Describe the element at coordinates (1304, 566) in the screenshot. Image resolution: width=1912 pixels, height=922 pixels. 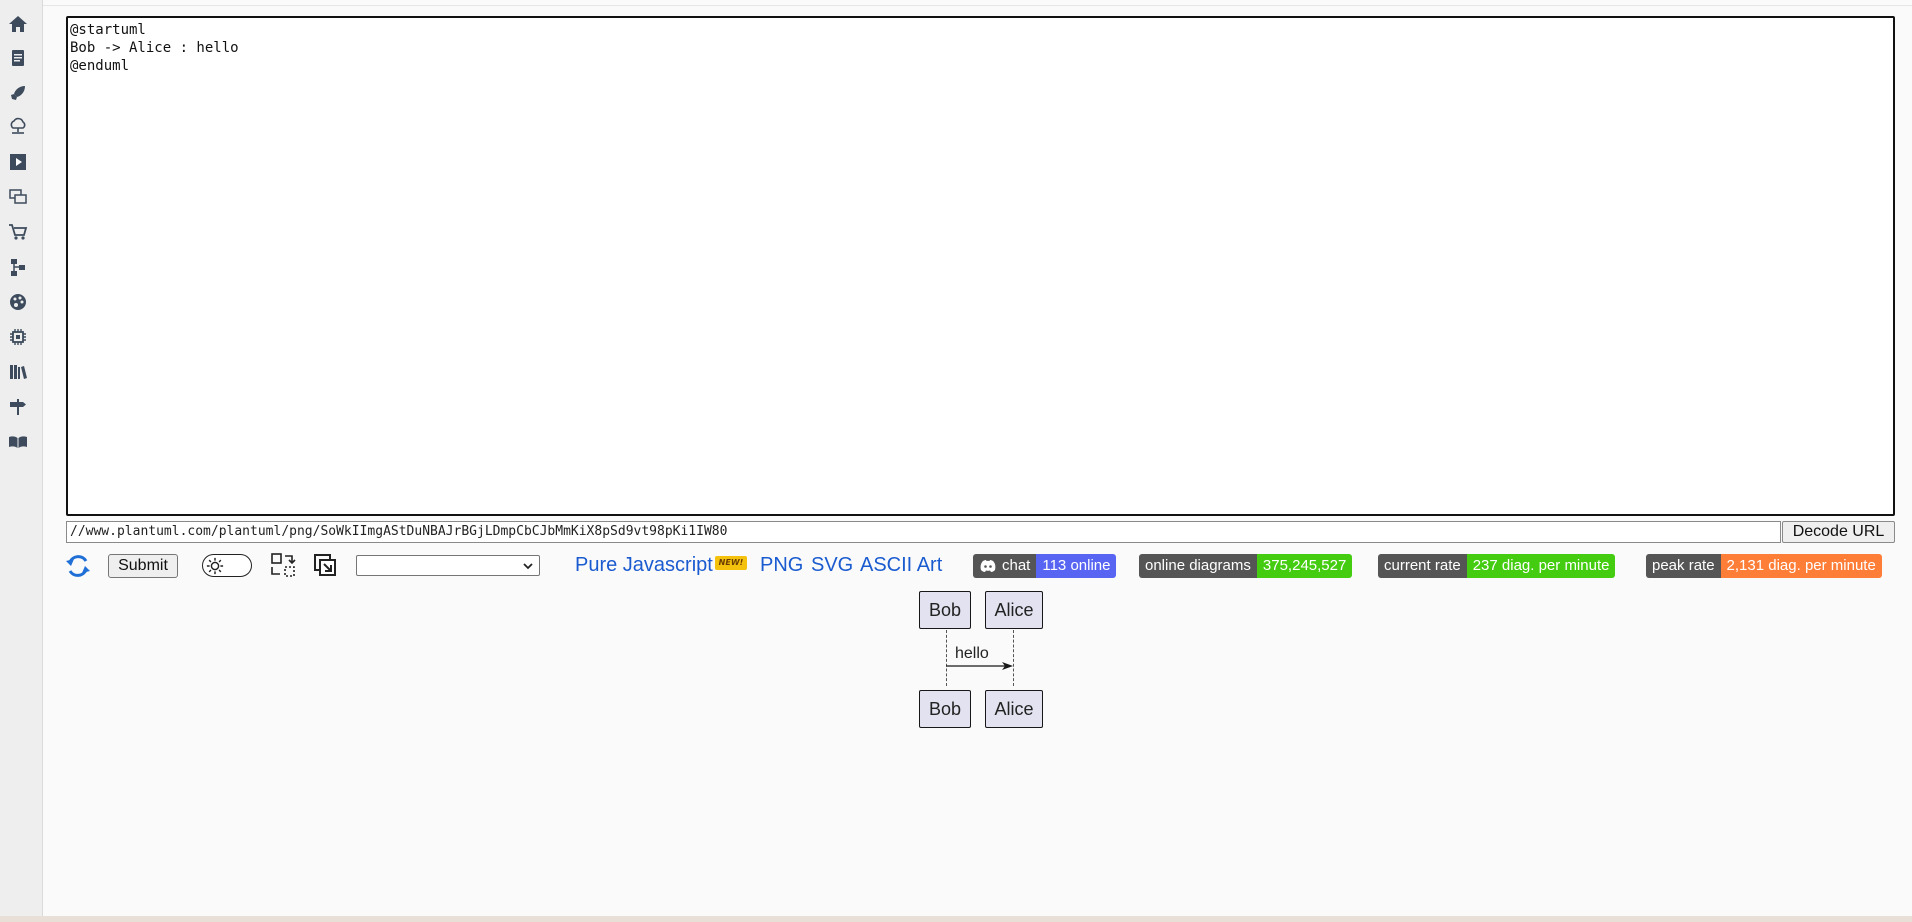
I see `online-diagrams-value: 375,245,527` at that location.